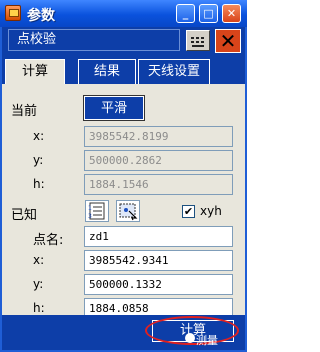  I want to click on map-select-button, so click(128, 211).